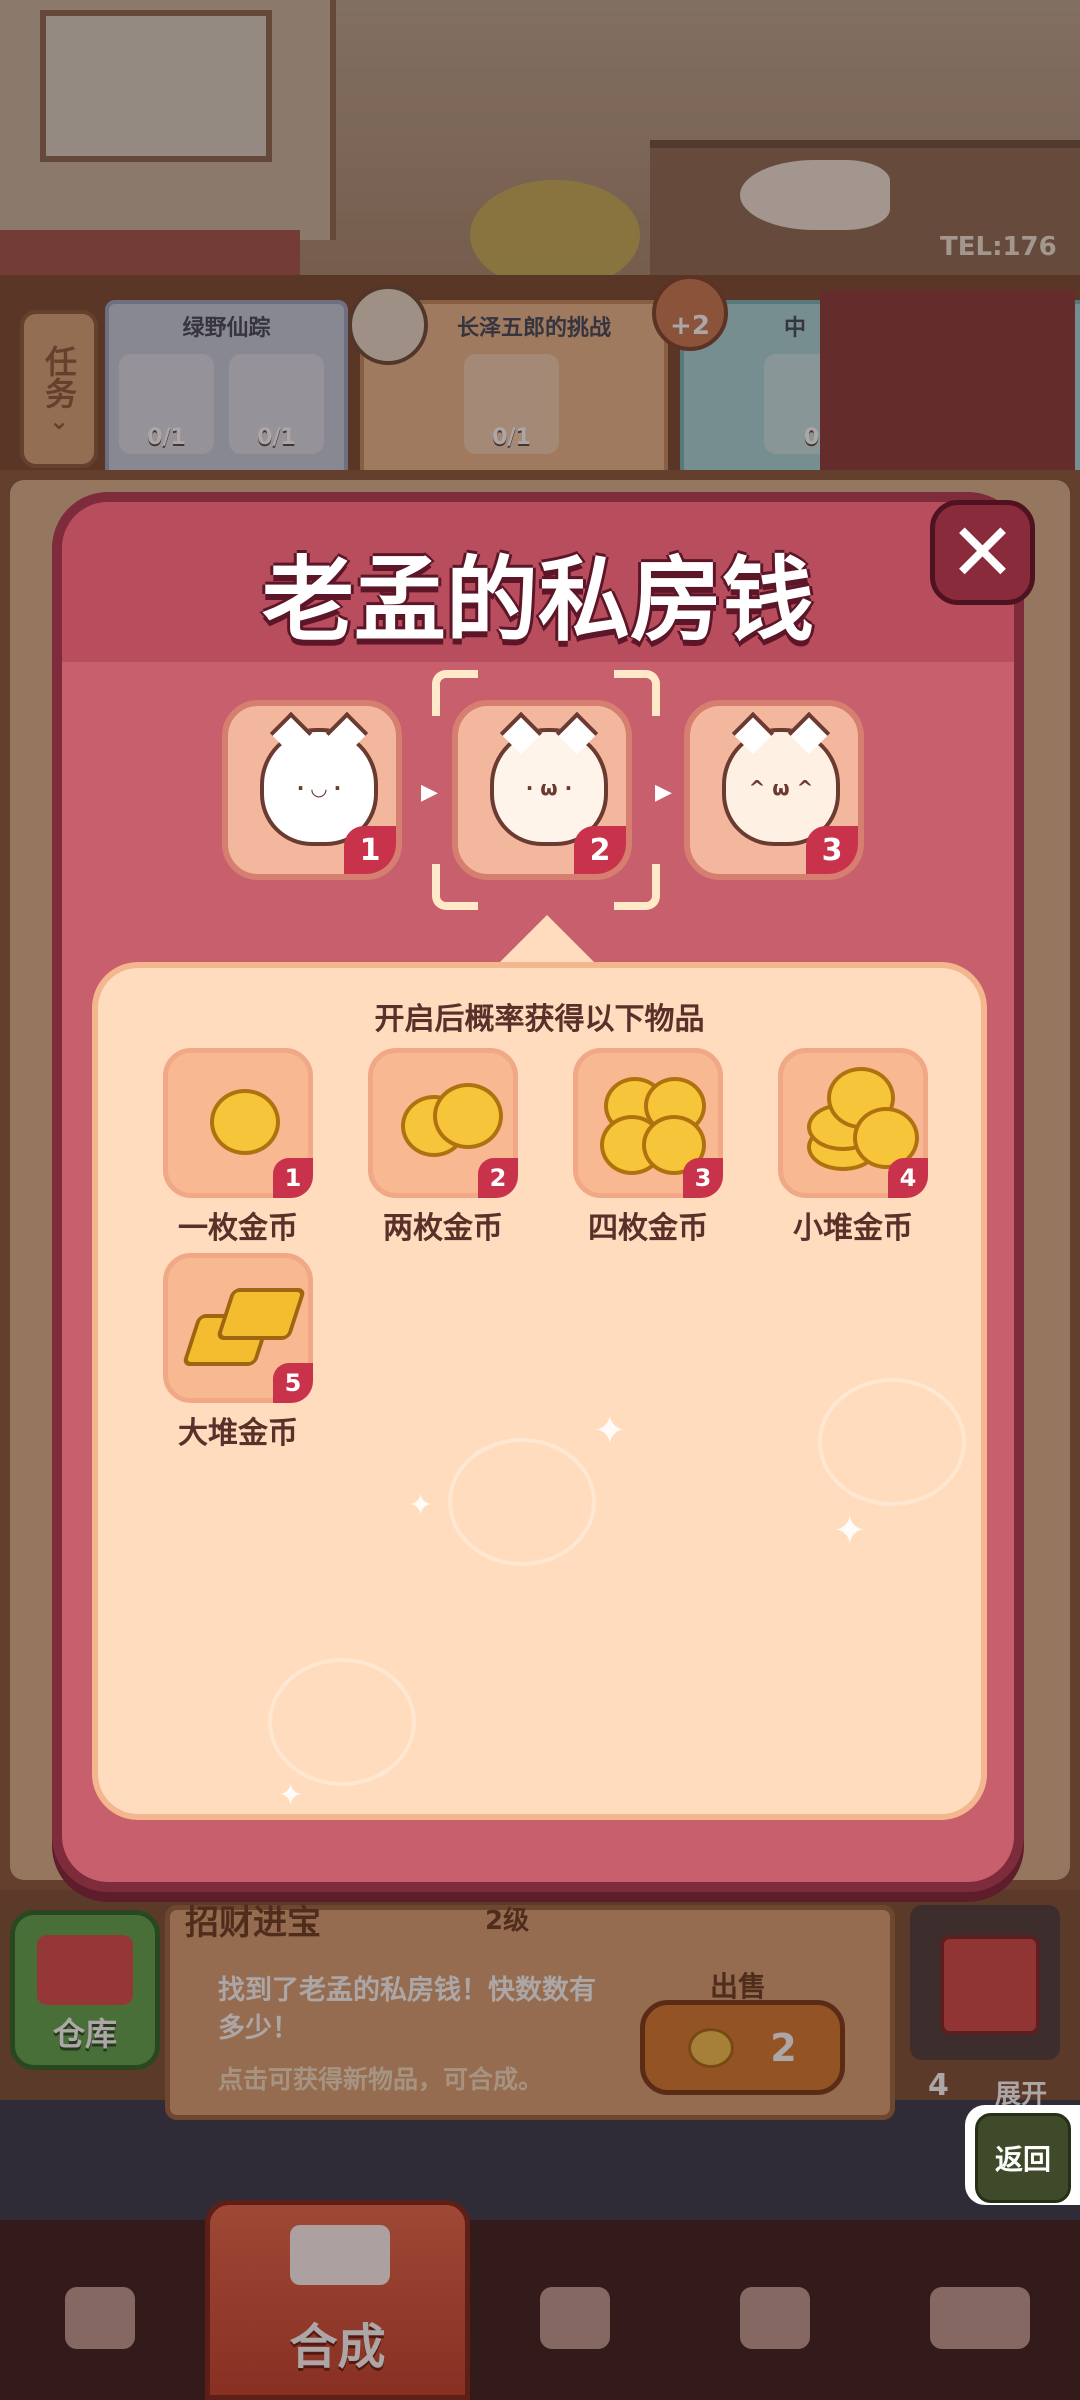 The width and height of the screenshot is (1080, 2400). What do you see at coordinates (539, 1019) in the screenshot?
I see `drops-heading: 开启后概率获得以下物品` at bounding box center [539, 1019].